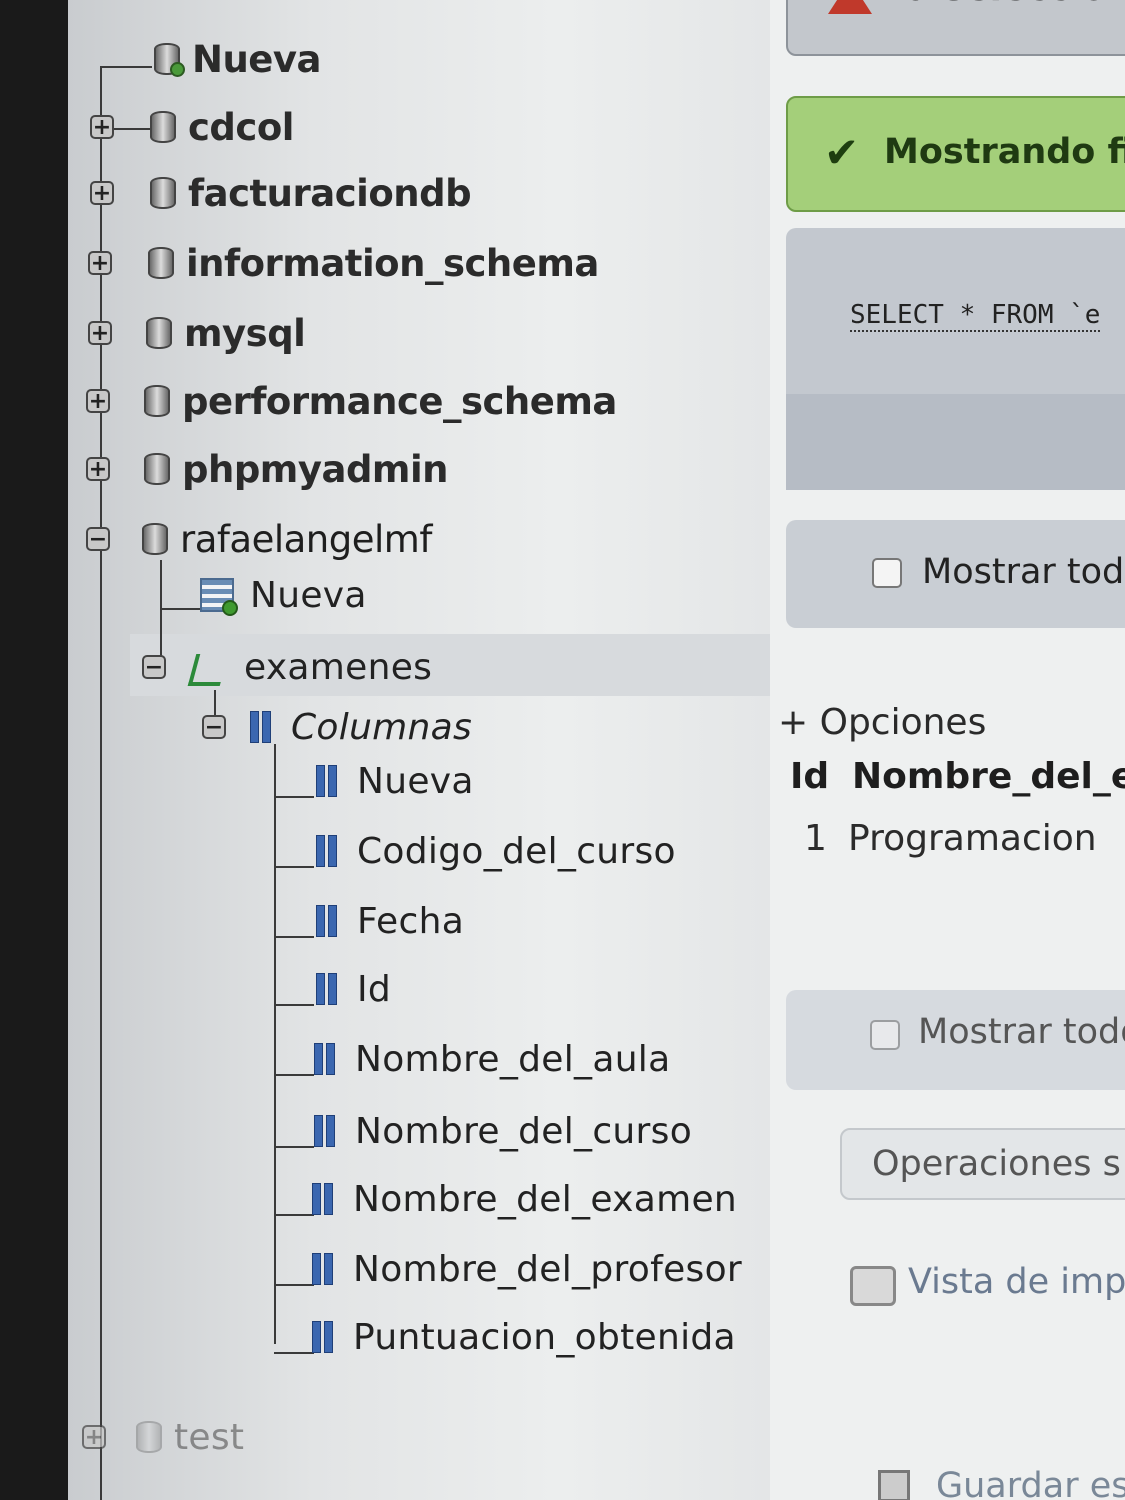 The image size is (1125, 1500). What do you see at coordinates (382, 727) in the screenshot?
I see `columns-group-label: Columnas` at bounding box center [382, 727].